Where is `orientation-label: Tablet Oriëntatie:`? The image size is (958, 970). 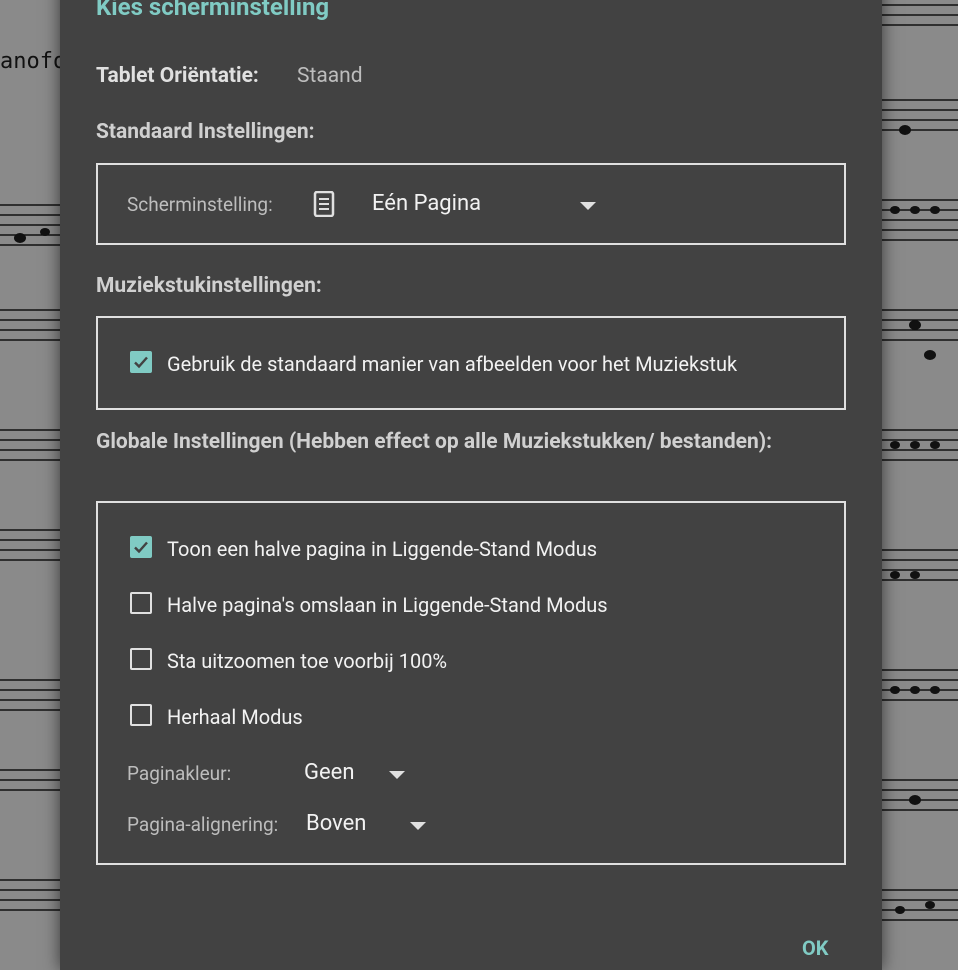
orientation-label: Tablet Oriëntatie: is located at coordinates (177, 76).